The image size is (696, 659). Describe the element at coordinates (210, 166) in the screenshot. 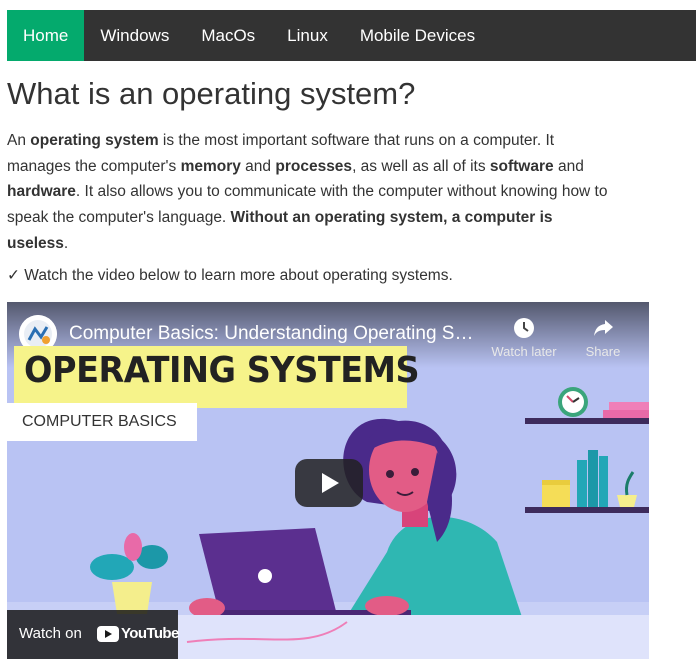

I see `intro-bold-memory: memory` at that location.